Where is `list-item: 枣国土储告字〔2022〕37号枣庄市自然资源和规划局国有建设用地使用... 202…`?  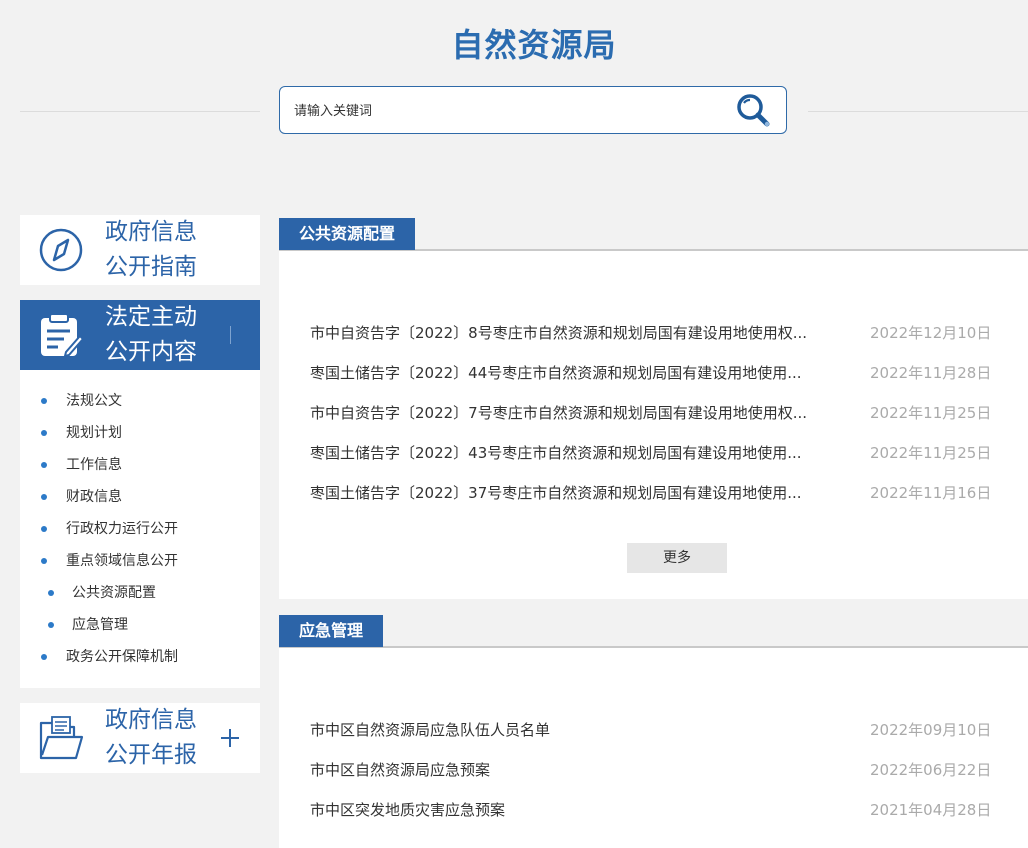 list-item: 枣国土储告字〔2022〕37号枣庄市自然资源和规划局国有建设用地使用... 202… is located at coordinates (655, 493).